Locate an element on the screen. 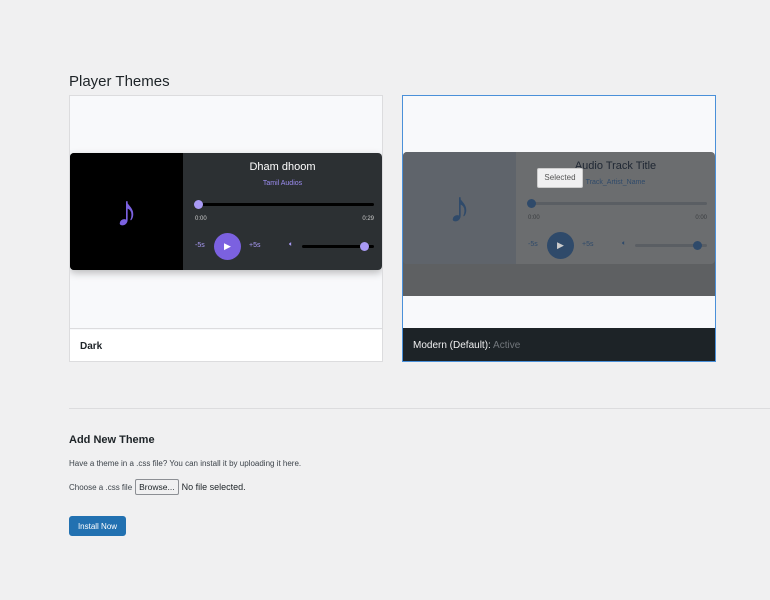 The height and width of the screenshot is (600, 770). page-title: Player Themes is located at coordinates (119, 81).